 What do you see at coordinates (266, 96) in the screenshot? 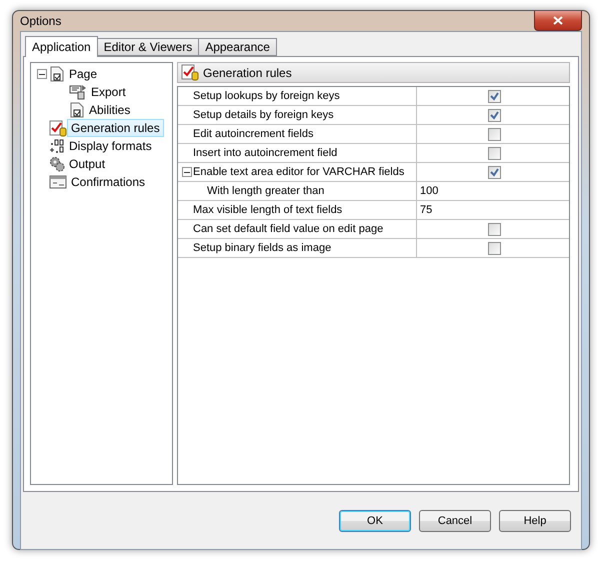
I see `property-label: Setup lookups by foreign keys` at bounding box center [266, 96].